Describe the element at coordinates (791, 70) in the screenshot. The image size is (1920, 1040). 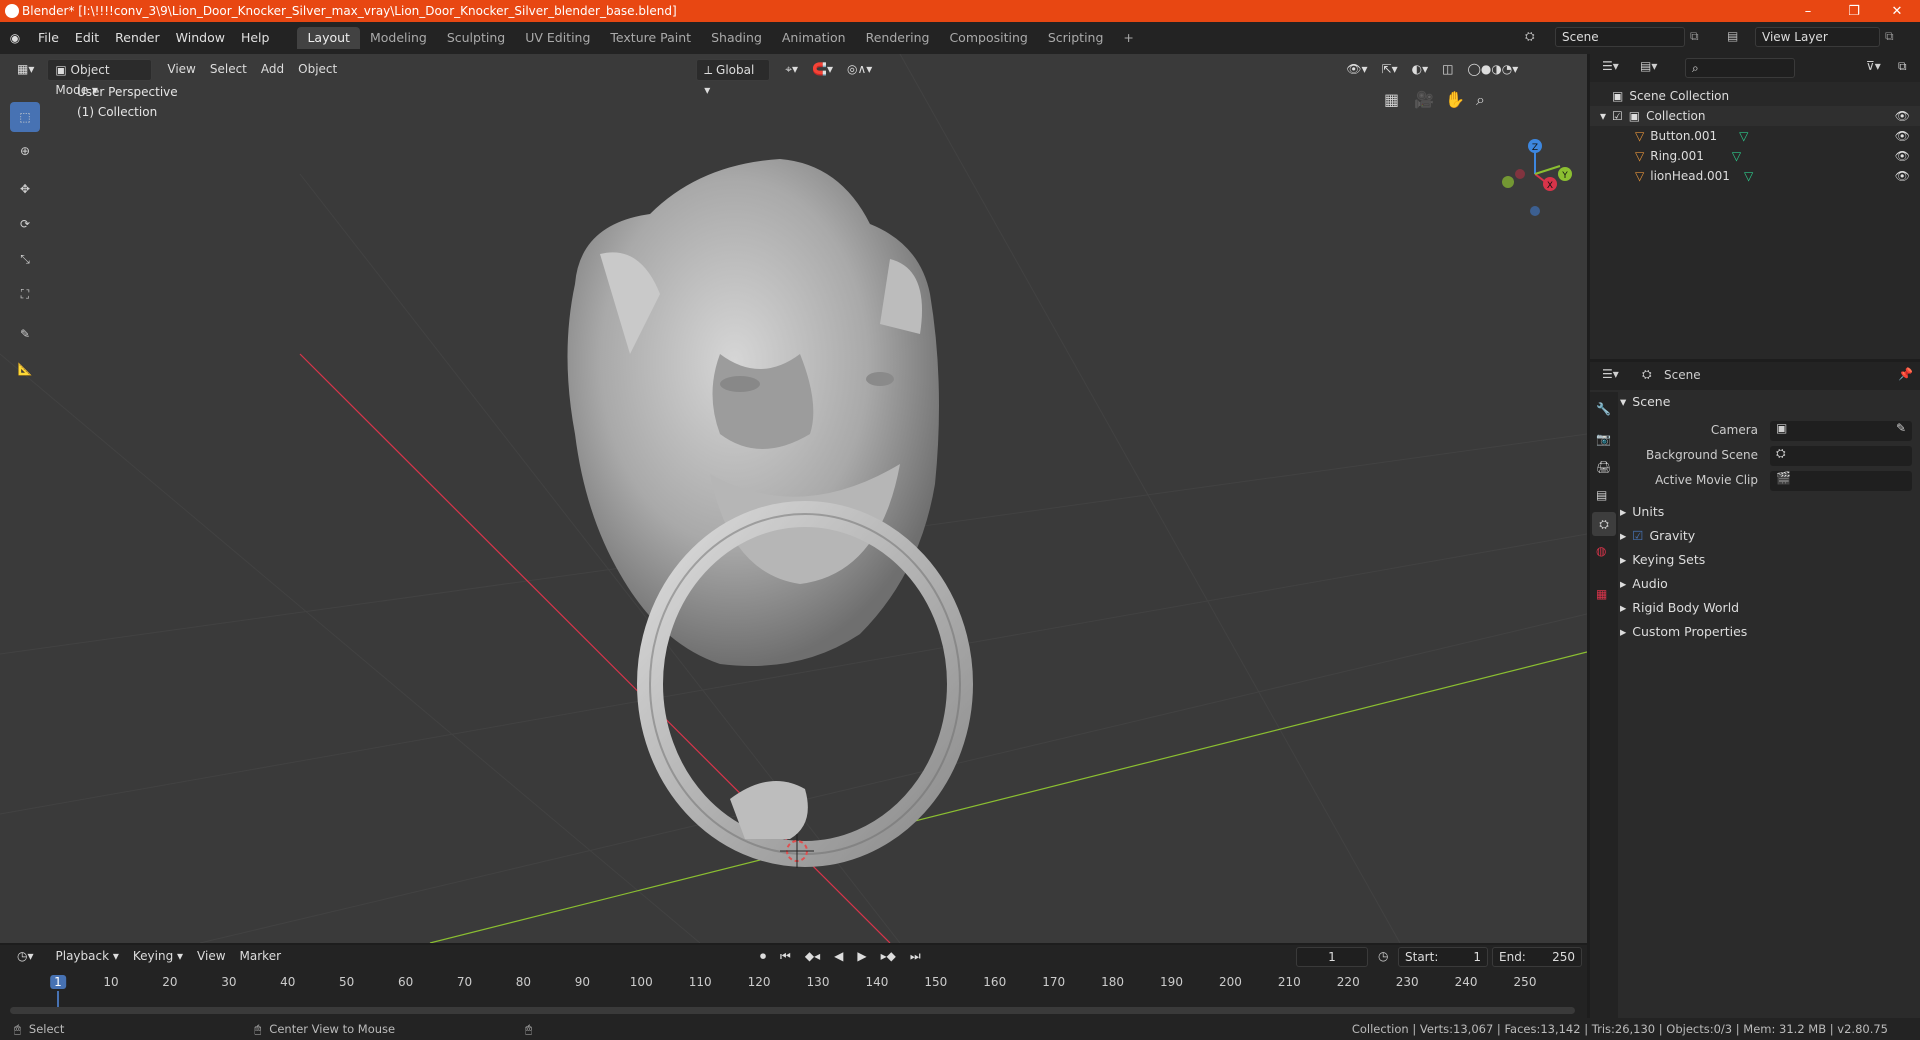
I see `pivot-icon: ⌖▾` at that location.